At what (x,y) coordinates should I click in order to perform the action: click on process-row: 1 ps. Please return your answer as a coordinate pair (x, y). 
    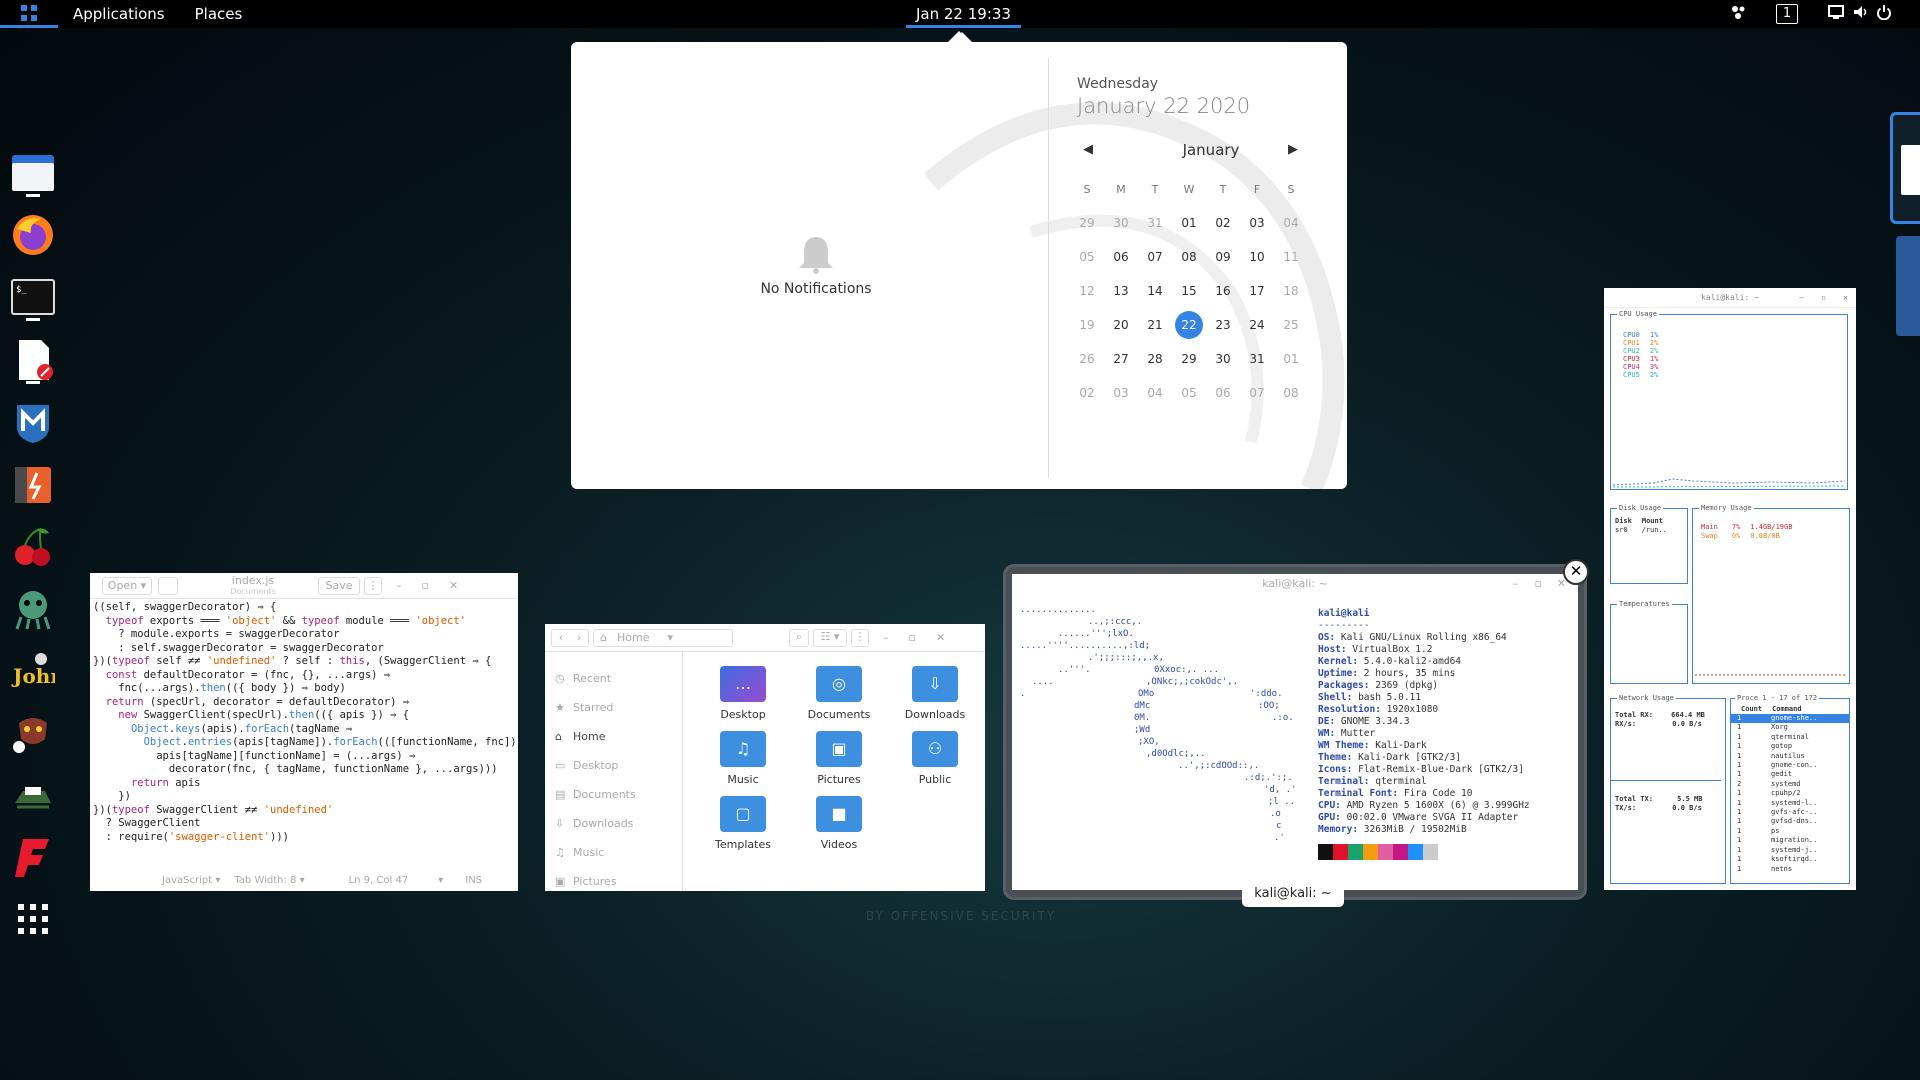
    Looking at the image, I should click on (1790, 831).